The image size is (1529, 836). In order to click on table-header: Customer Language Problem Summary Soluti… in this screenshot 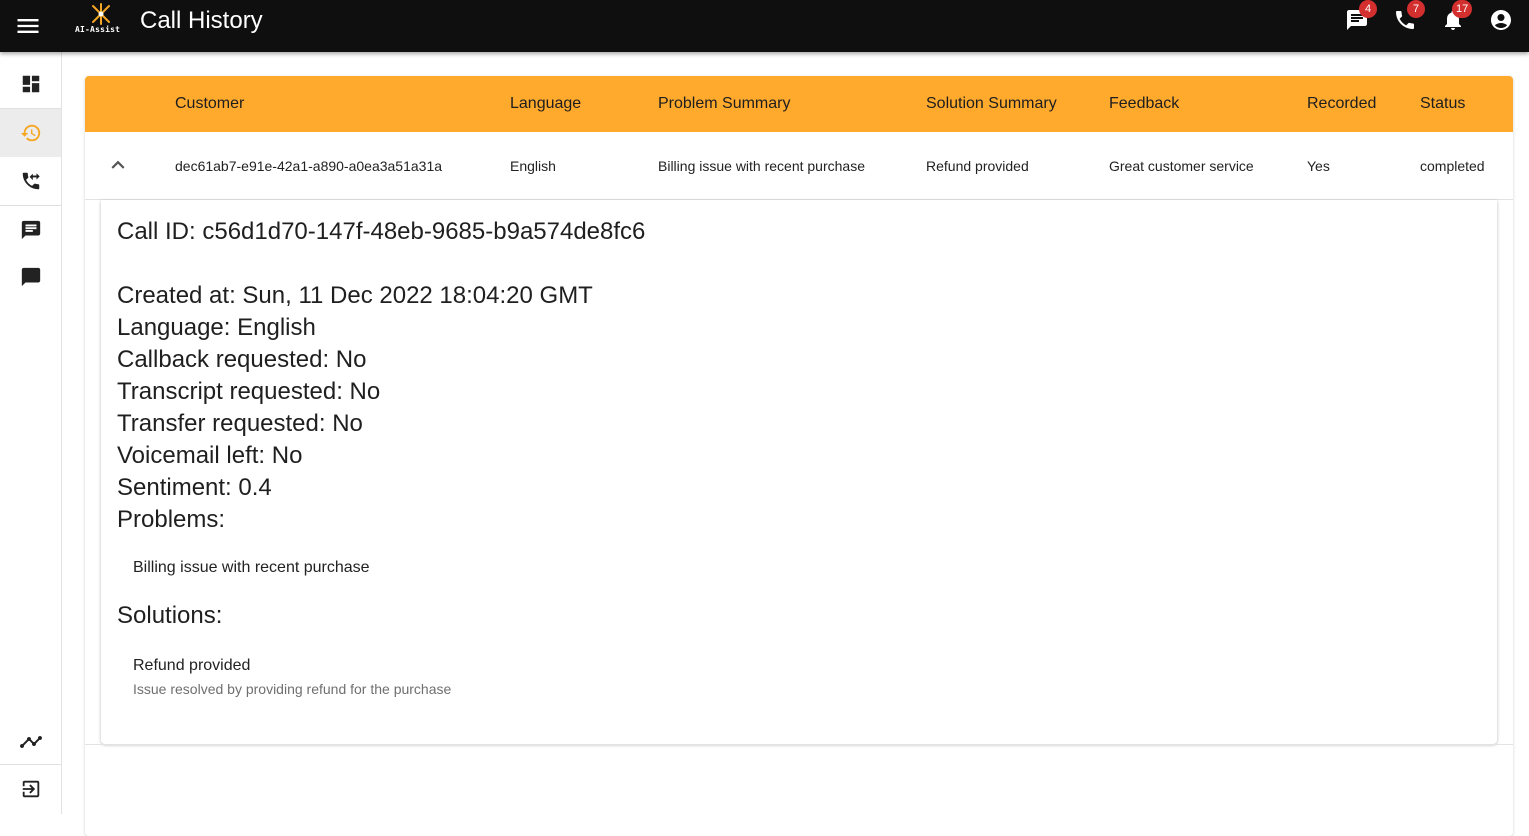, I will do `click(799, 104)`.